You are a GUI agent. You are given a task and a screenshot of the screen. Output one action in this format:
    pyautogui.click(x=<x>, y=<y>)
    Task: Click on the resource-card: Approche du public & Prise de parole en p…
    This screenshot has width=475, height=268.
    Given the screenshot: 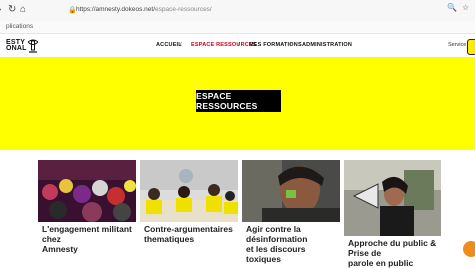 What is the action you would take?
    pyautogui.click(x=394, y=214)
    